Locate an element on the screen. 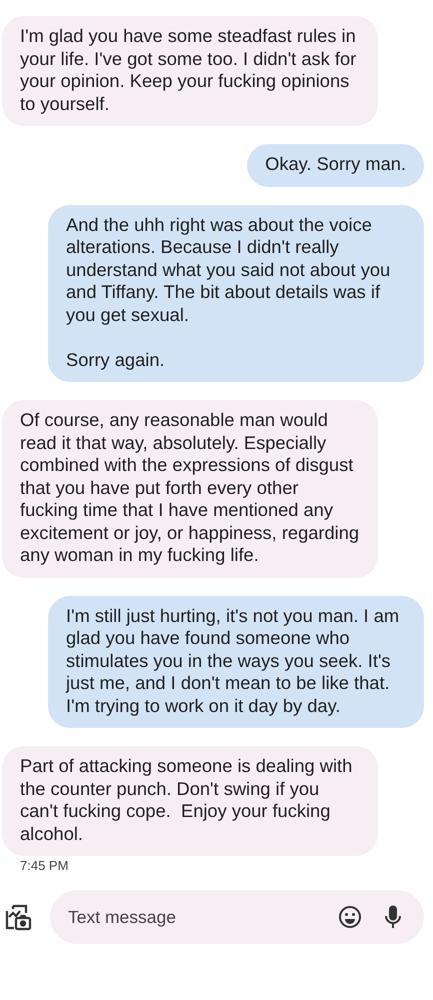 This screenshot has height=1000, width=433. message-bubble: Okay. Sorry man. is located at coordinates (335, 165).